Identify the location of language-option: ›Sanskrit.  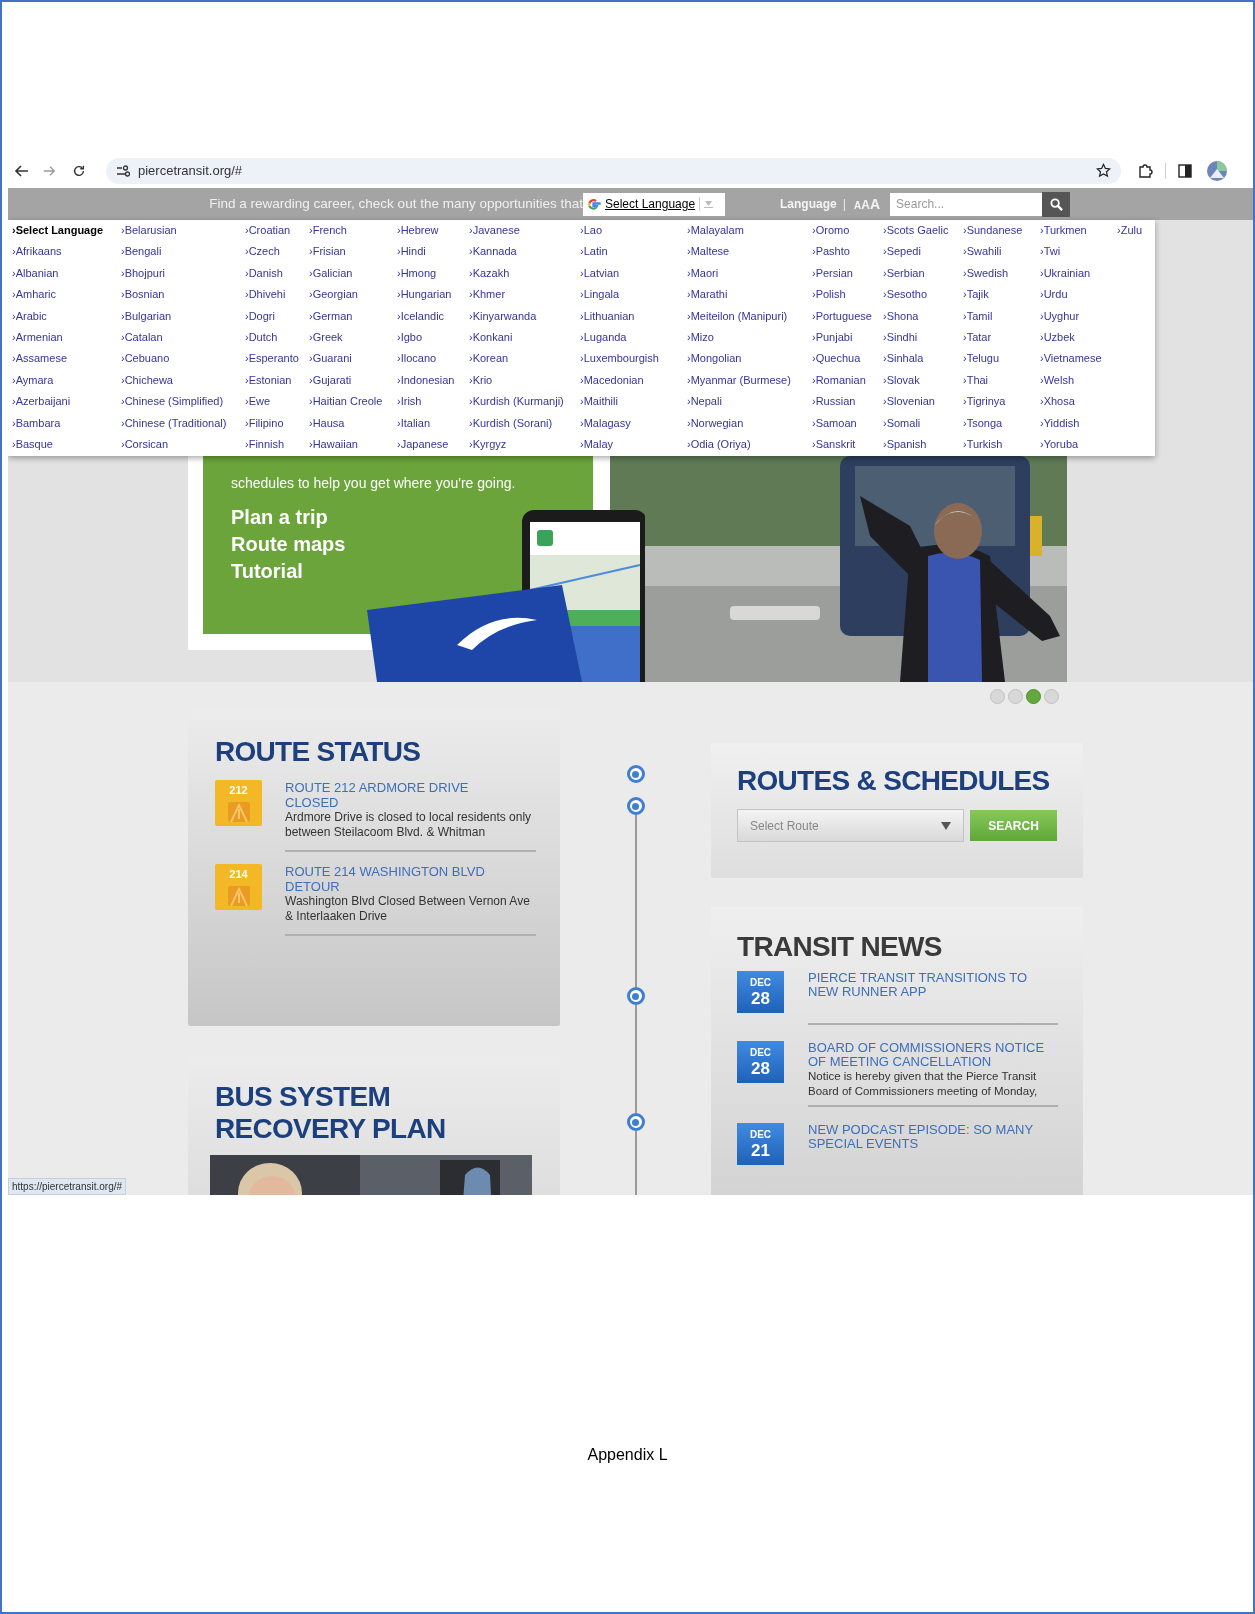
(847, 445).